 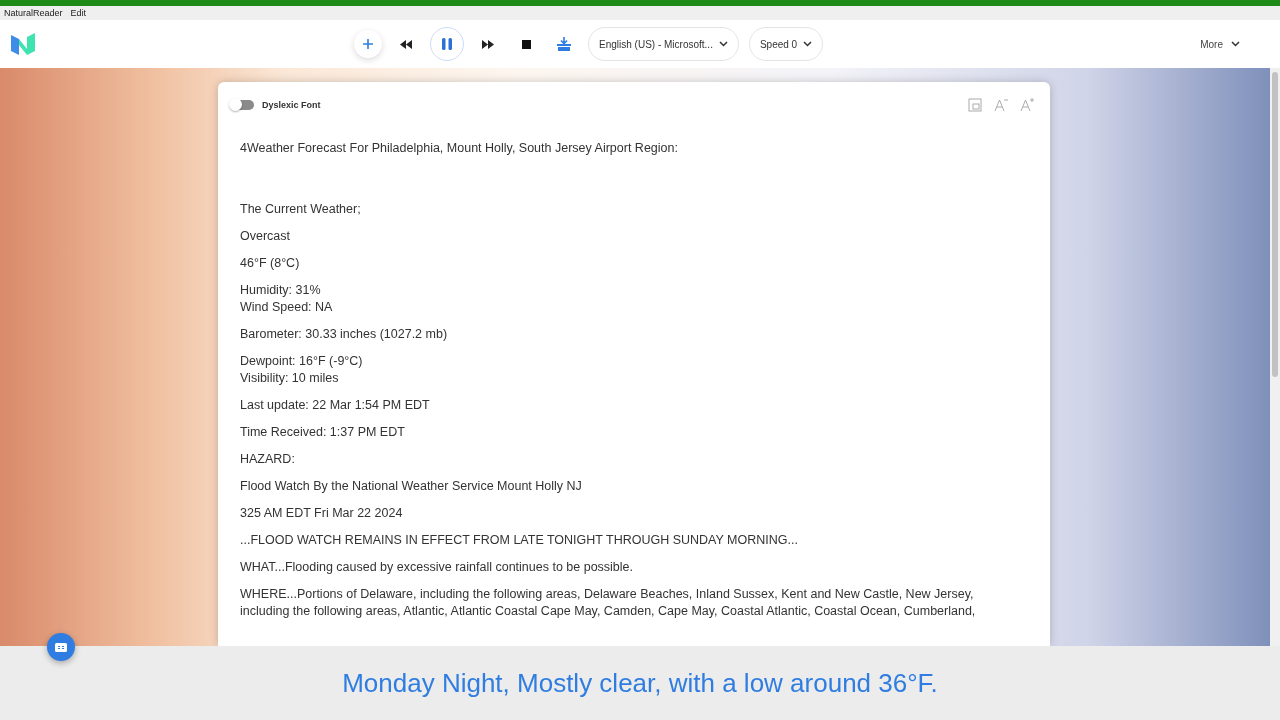 What do you see at coordinates (437, 567) in the screenshot?
I see `paragraph: WHAT...Flooding caused by excessive rainfall continues to be possible.` at bounding box center [437, 567].